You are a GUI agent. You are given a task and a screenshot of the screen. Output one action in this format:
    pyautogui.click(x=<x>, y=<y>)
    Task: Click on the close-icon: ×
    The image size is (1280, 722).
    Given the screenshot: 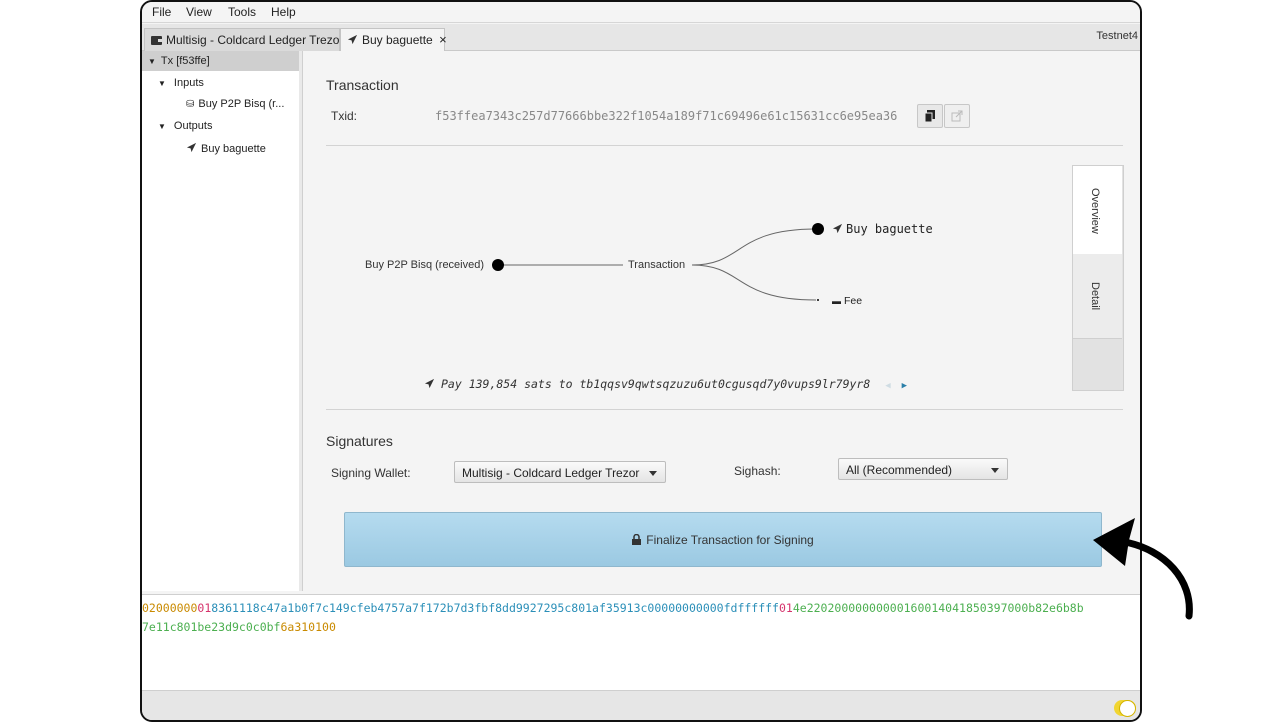 What is the action you would take?
    pyautogui.click(x=443, y=39)
    